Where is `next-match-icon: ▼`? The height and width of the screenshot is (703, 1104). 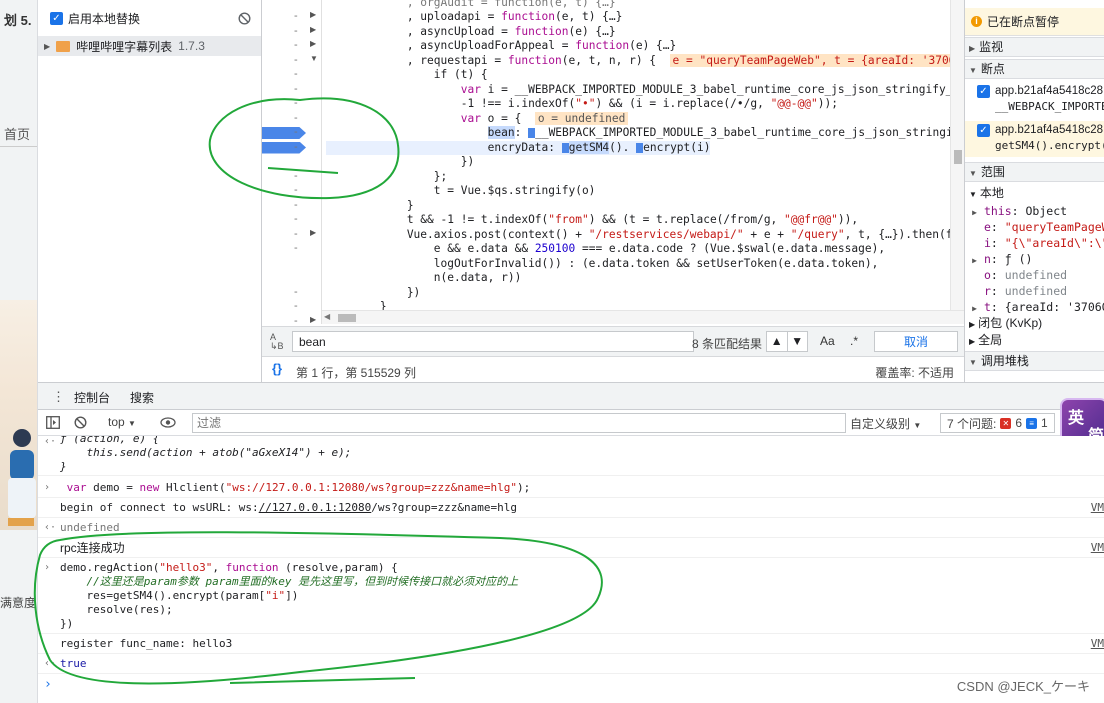 next-match-icon: ▼ is located at coordinates (798, 341).